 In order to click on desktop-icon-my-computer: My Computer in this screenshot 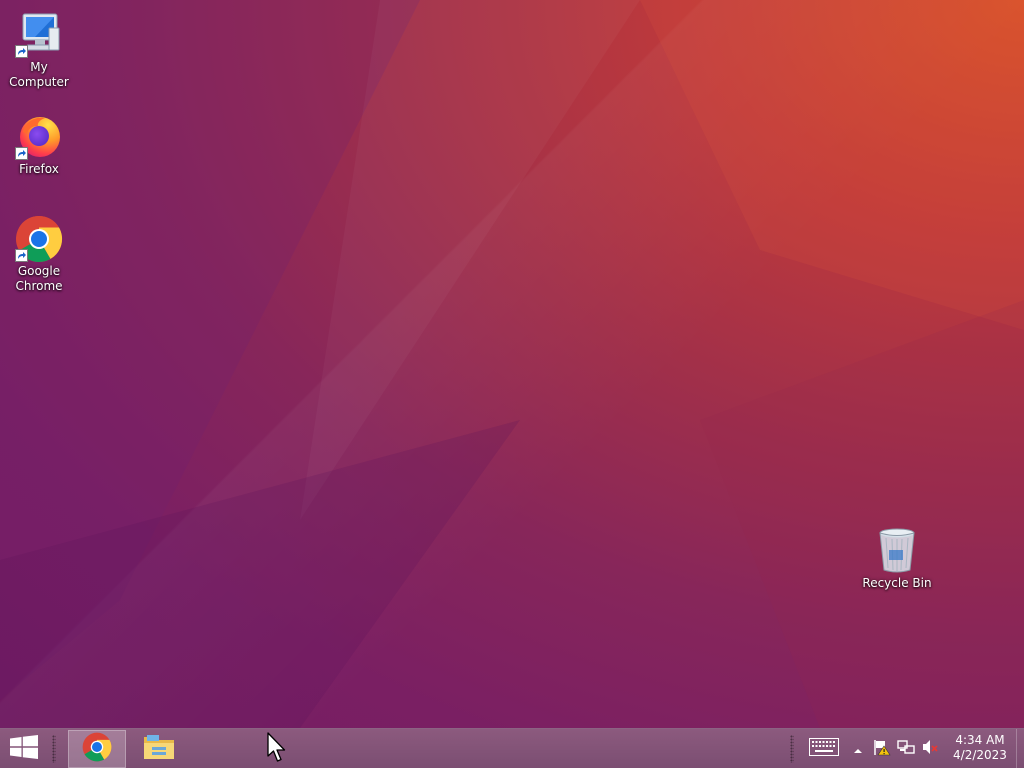, I will do `click(39, 50)`.